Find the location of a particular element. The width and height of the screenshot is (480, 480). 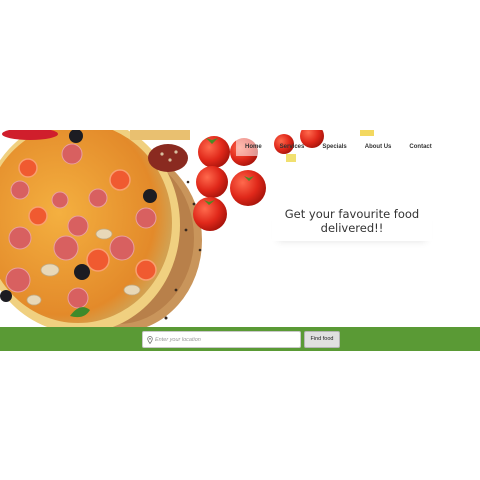

location-input is located at coordinates (223, 339).